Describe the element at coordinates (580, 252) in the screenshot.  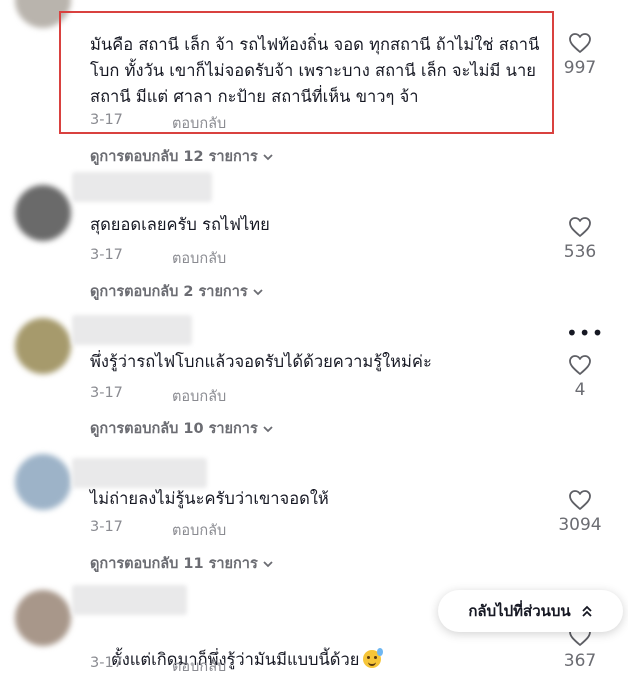
I see `like-count: 536` at that location.